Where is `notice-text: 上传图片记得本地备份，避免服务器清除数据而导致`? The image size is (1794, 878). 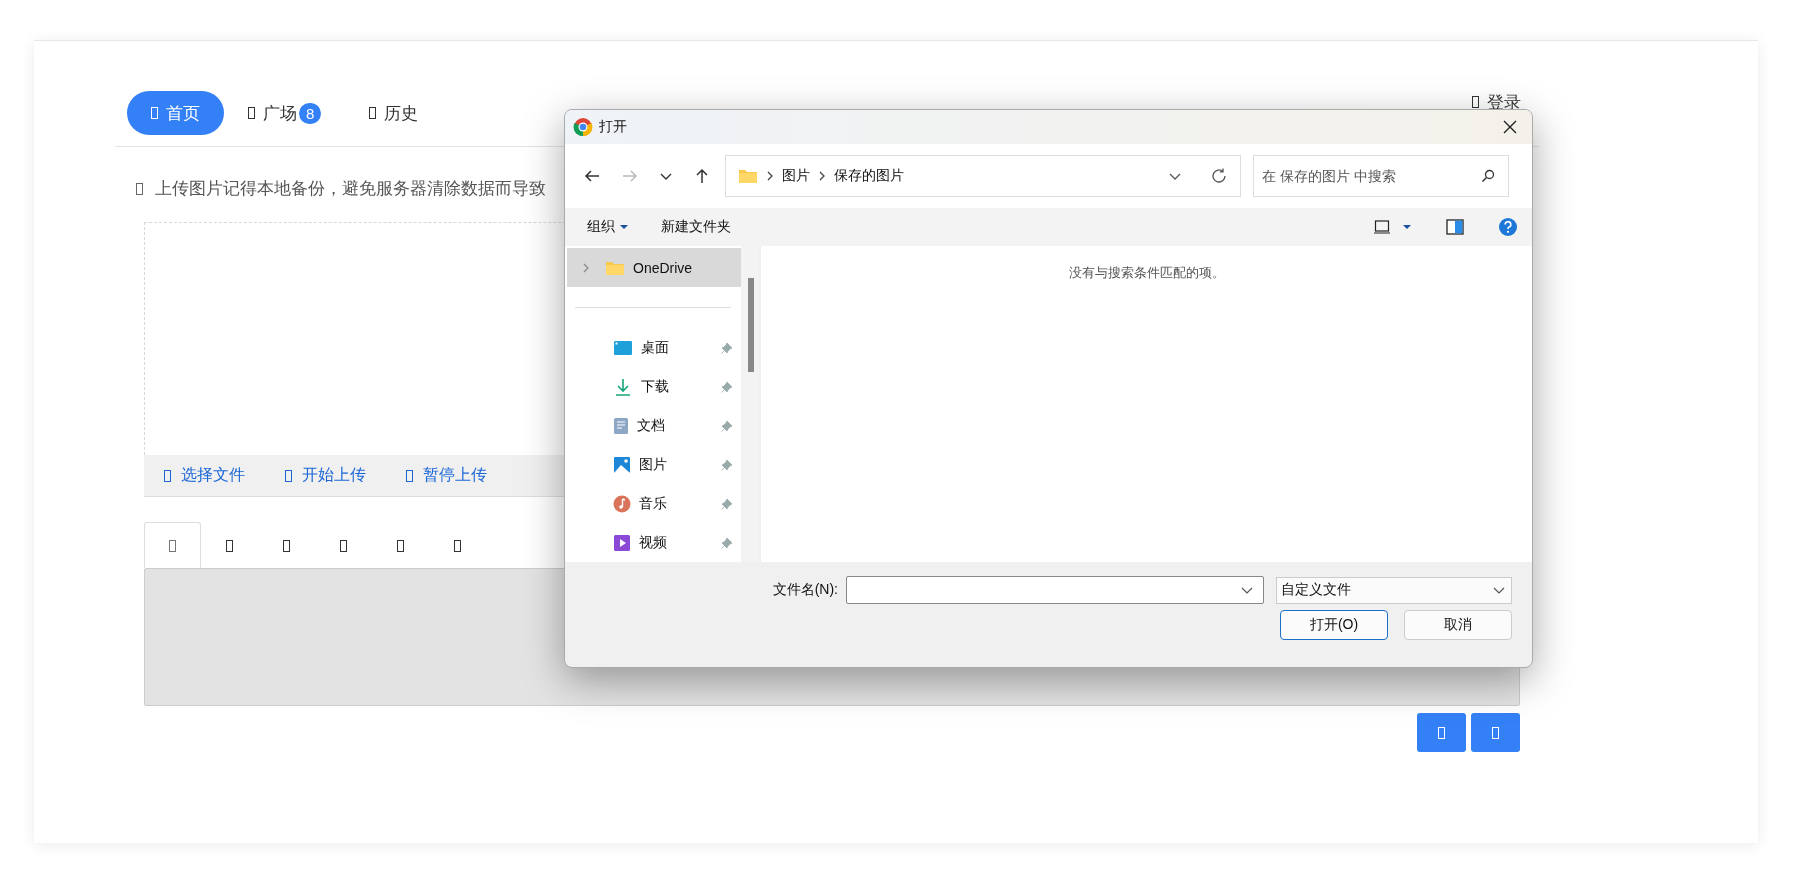
notice-text: 上传图片记得本地备份，避免服务器清除数据而导致 is located at coordinates (350, 189).